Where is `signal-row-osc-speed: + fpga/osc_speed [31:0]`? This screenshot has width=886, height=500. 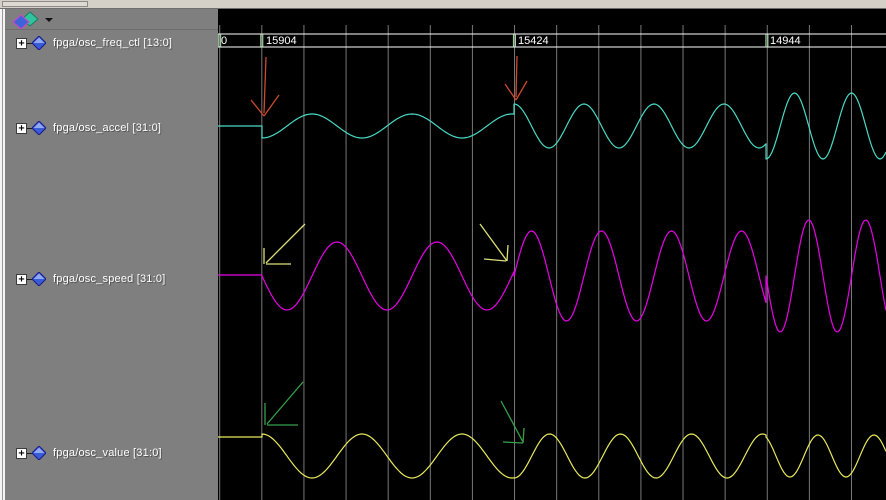 signal-row-osc-speed: + fpga/osc_speed [31:0] is located at coordinates (85, 279).